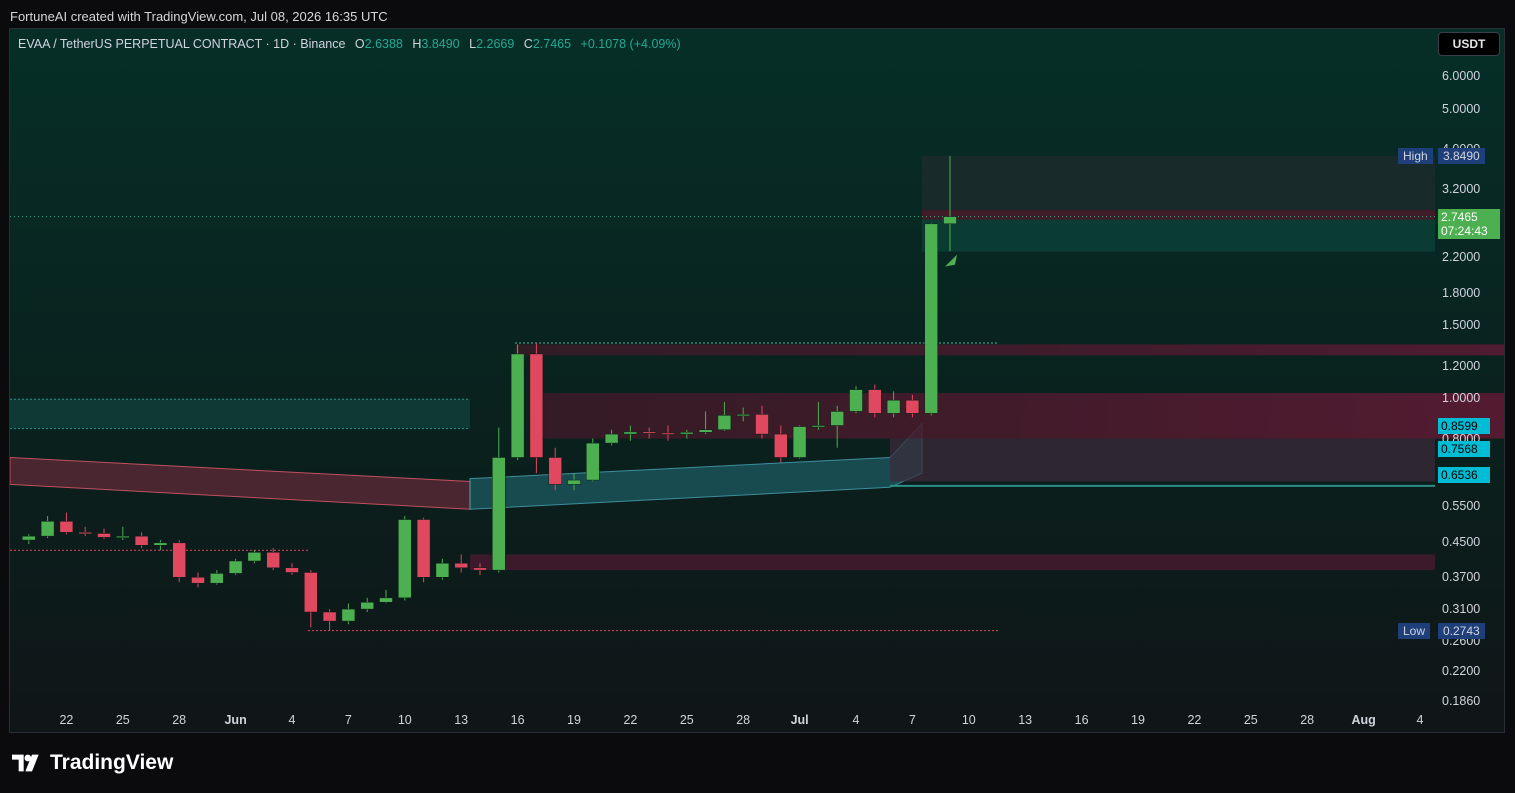 The width and height of the screenshot is (1515, 793). I want to click on high-tag-value: 3.8490, so click(1461, 155).